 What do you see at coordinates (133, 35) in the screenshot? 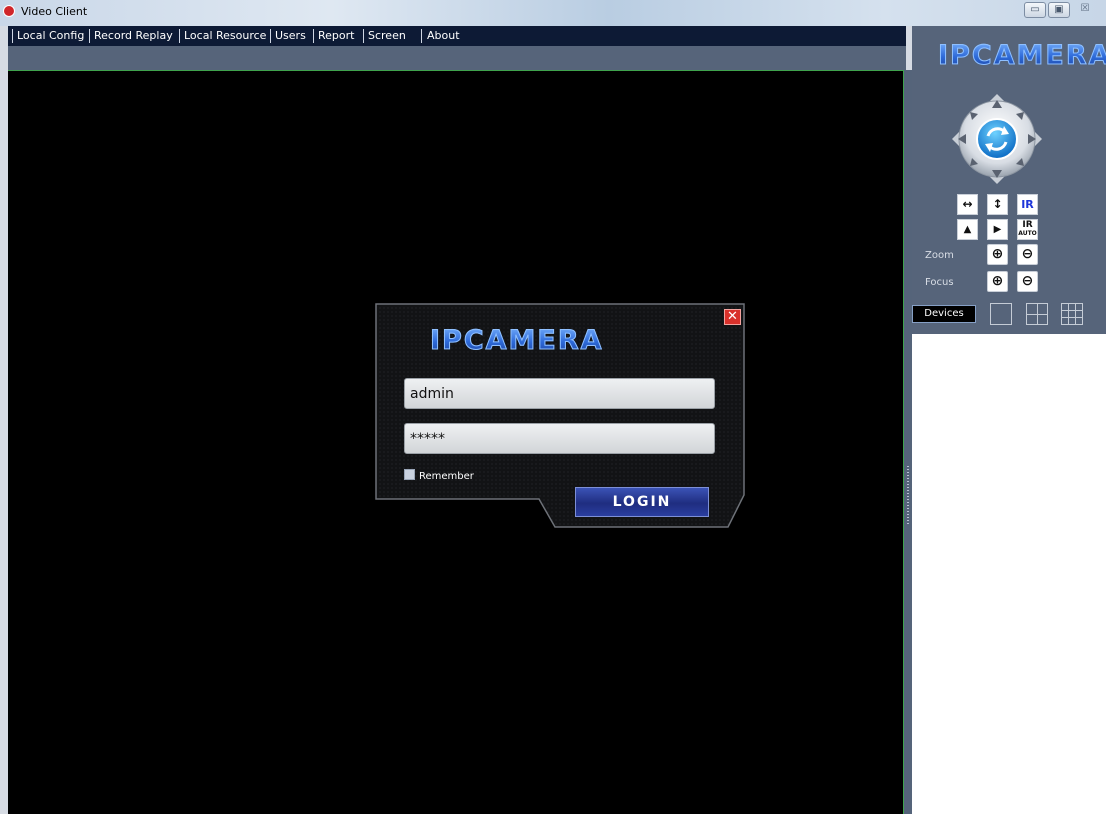
I see `menu-record-replay: Record Replay` at bounding box center [133, 35].